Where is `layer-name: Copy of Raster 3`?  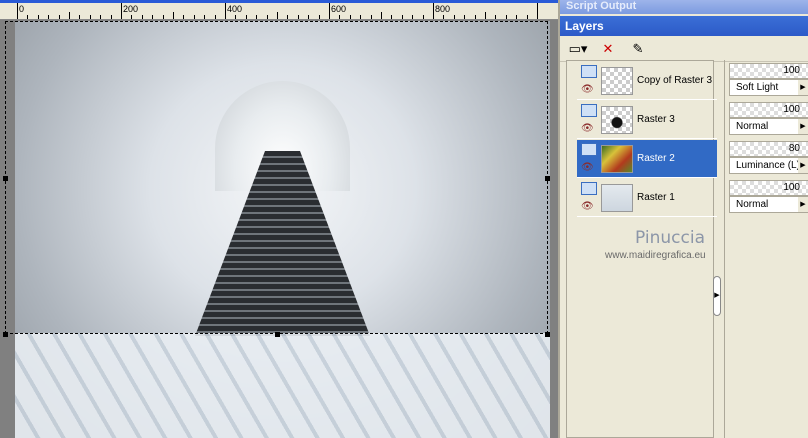 layer-name: Copy of Raster 3 is located at coordinates (675, 80).